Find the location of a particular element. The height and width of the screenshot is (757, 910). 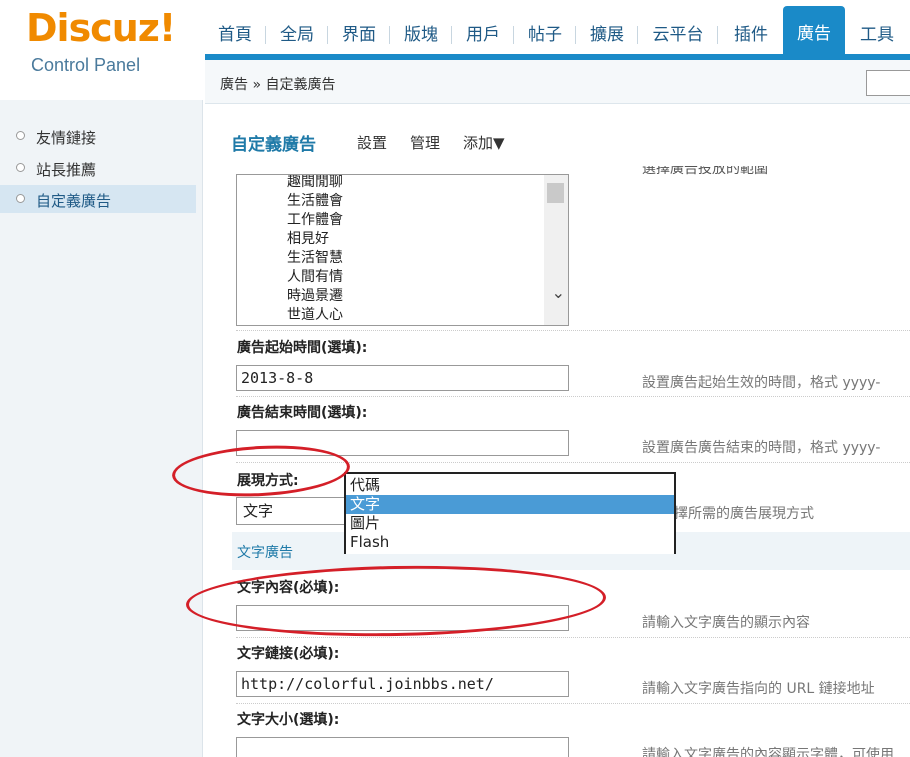

sidebar-item-label: 友情鏈接 is located at coordinates (66, 138).